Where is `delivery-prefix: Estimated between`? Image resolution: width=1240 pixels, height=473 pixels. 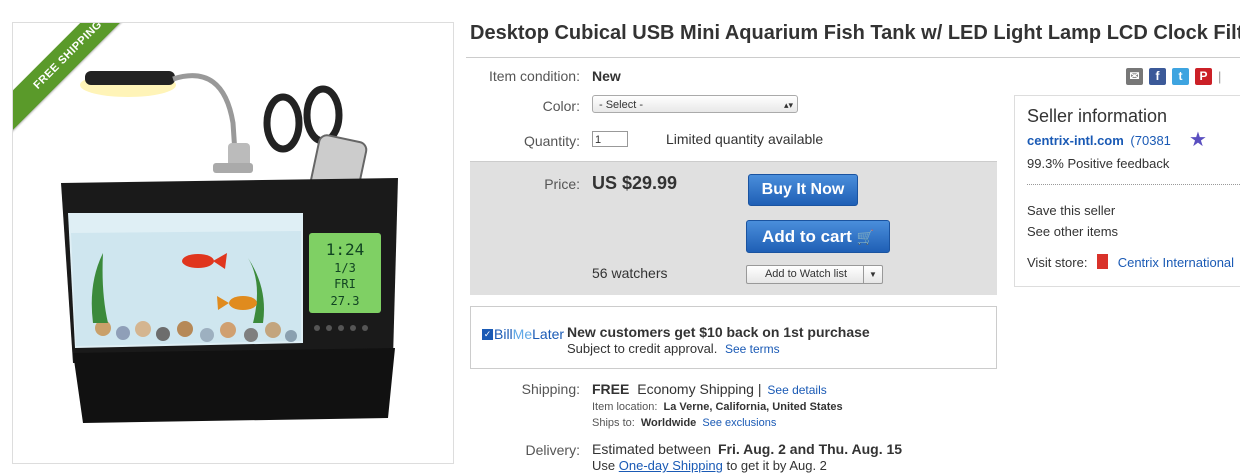 delivery-prefix: Estimated between is located at coordinates (652, 449).